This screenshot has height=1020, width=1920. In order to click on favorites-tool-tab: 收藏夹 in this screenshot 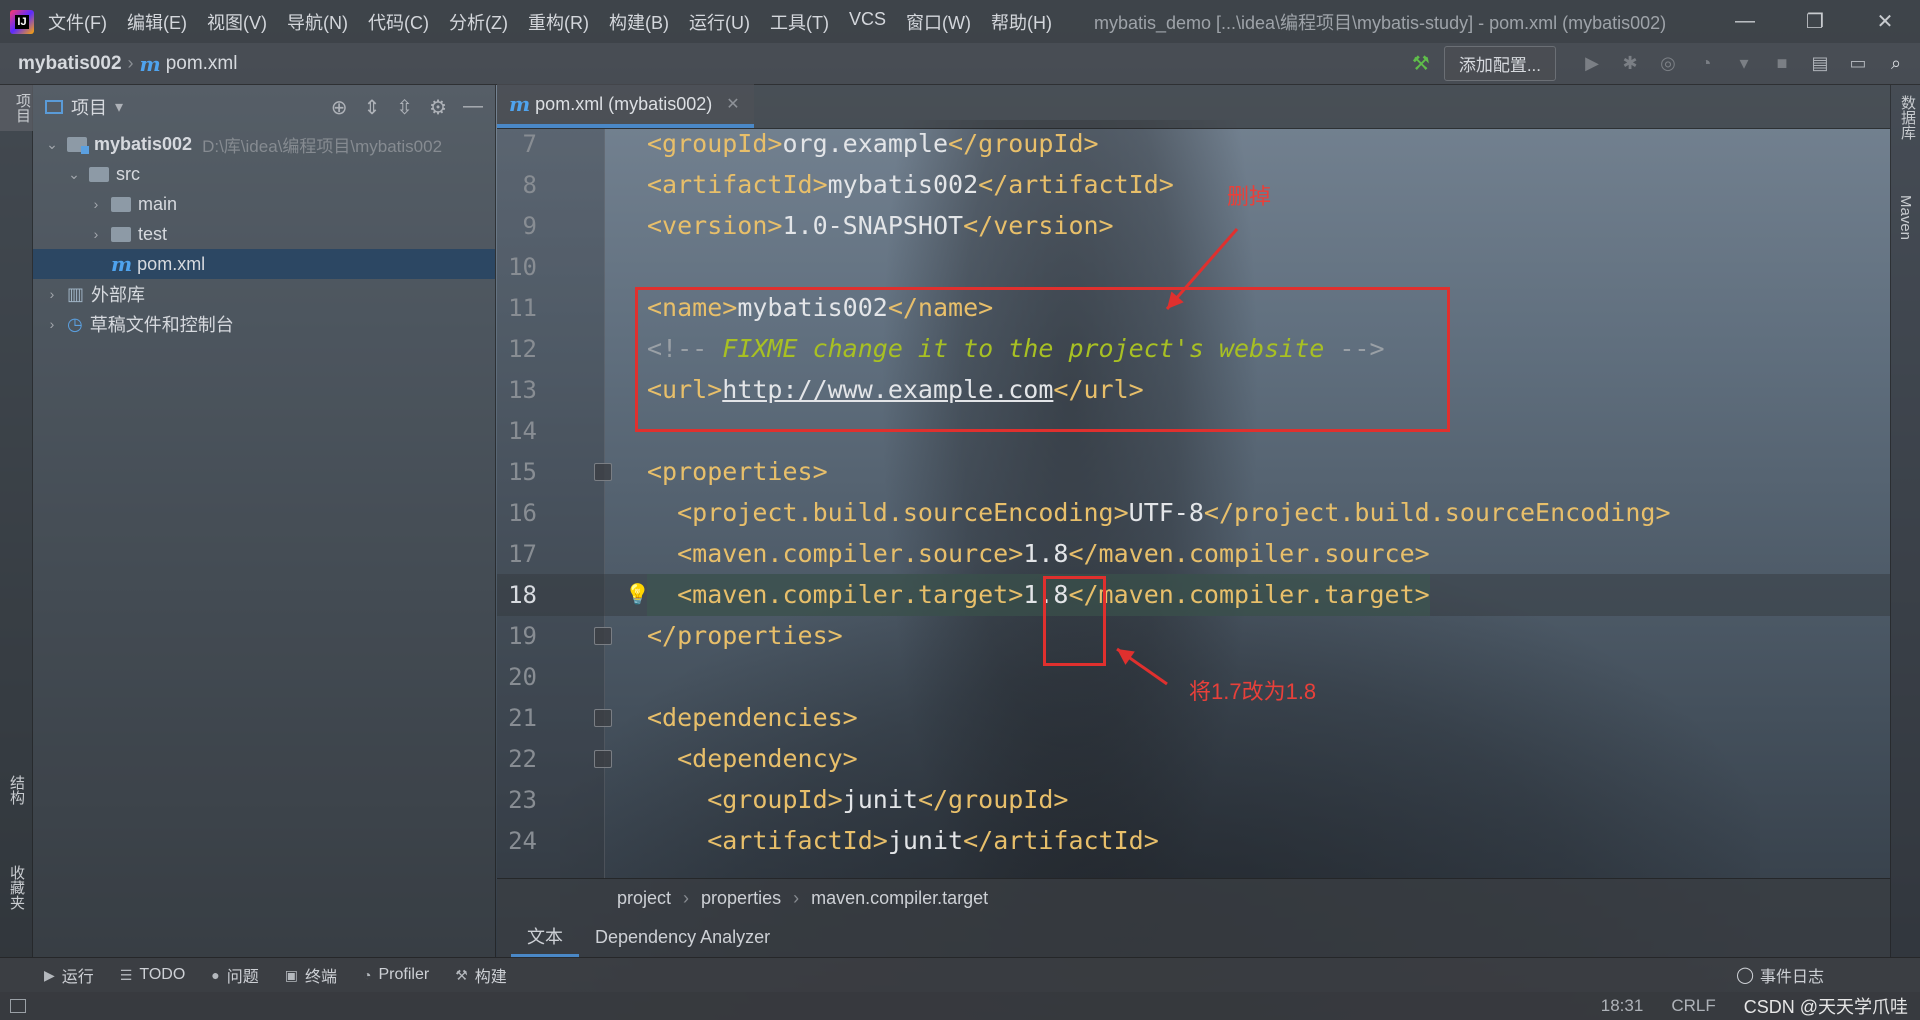, I will do `click(16, 887)`.